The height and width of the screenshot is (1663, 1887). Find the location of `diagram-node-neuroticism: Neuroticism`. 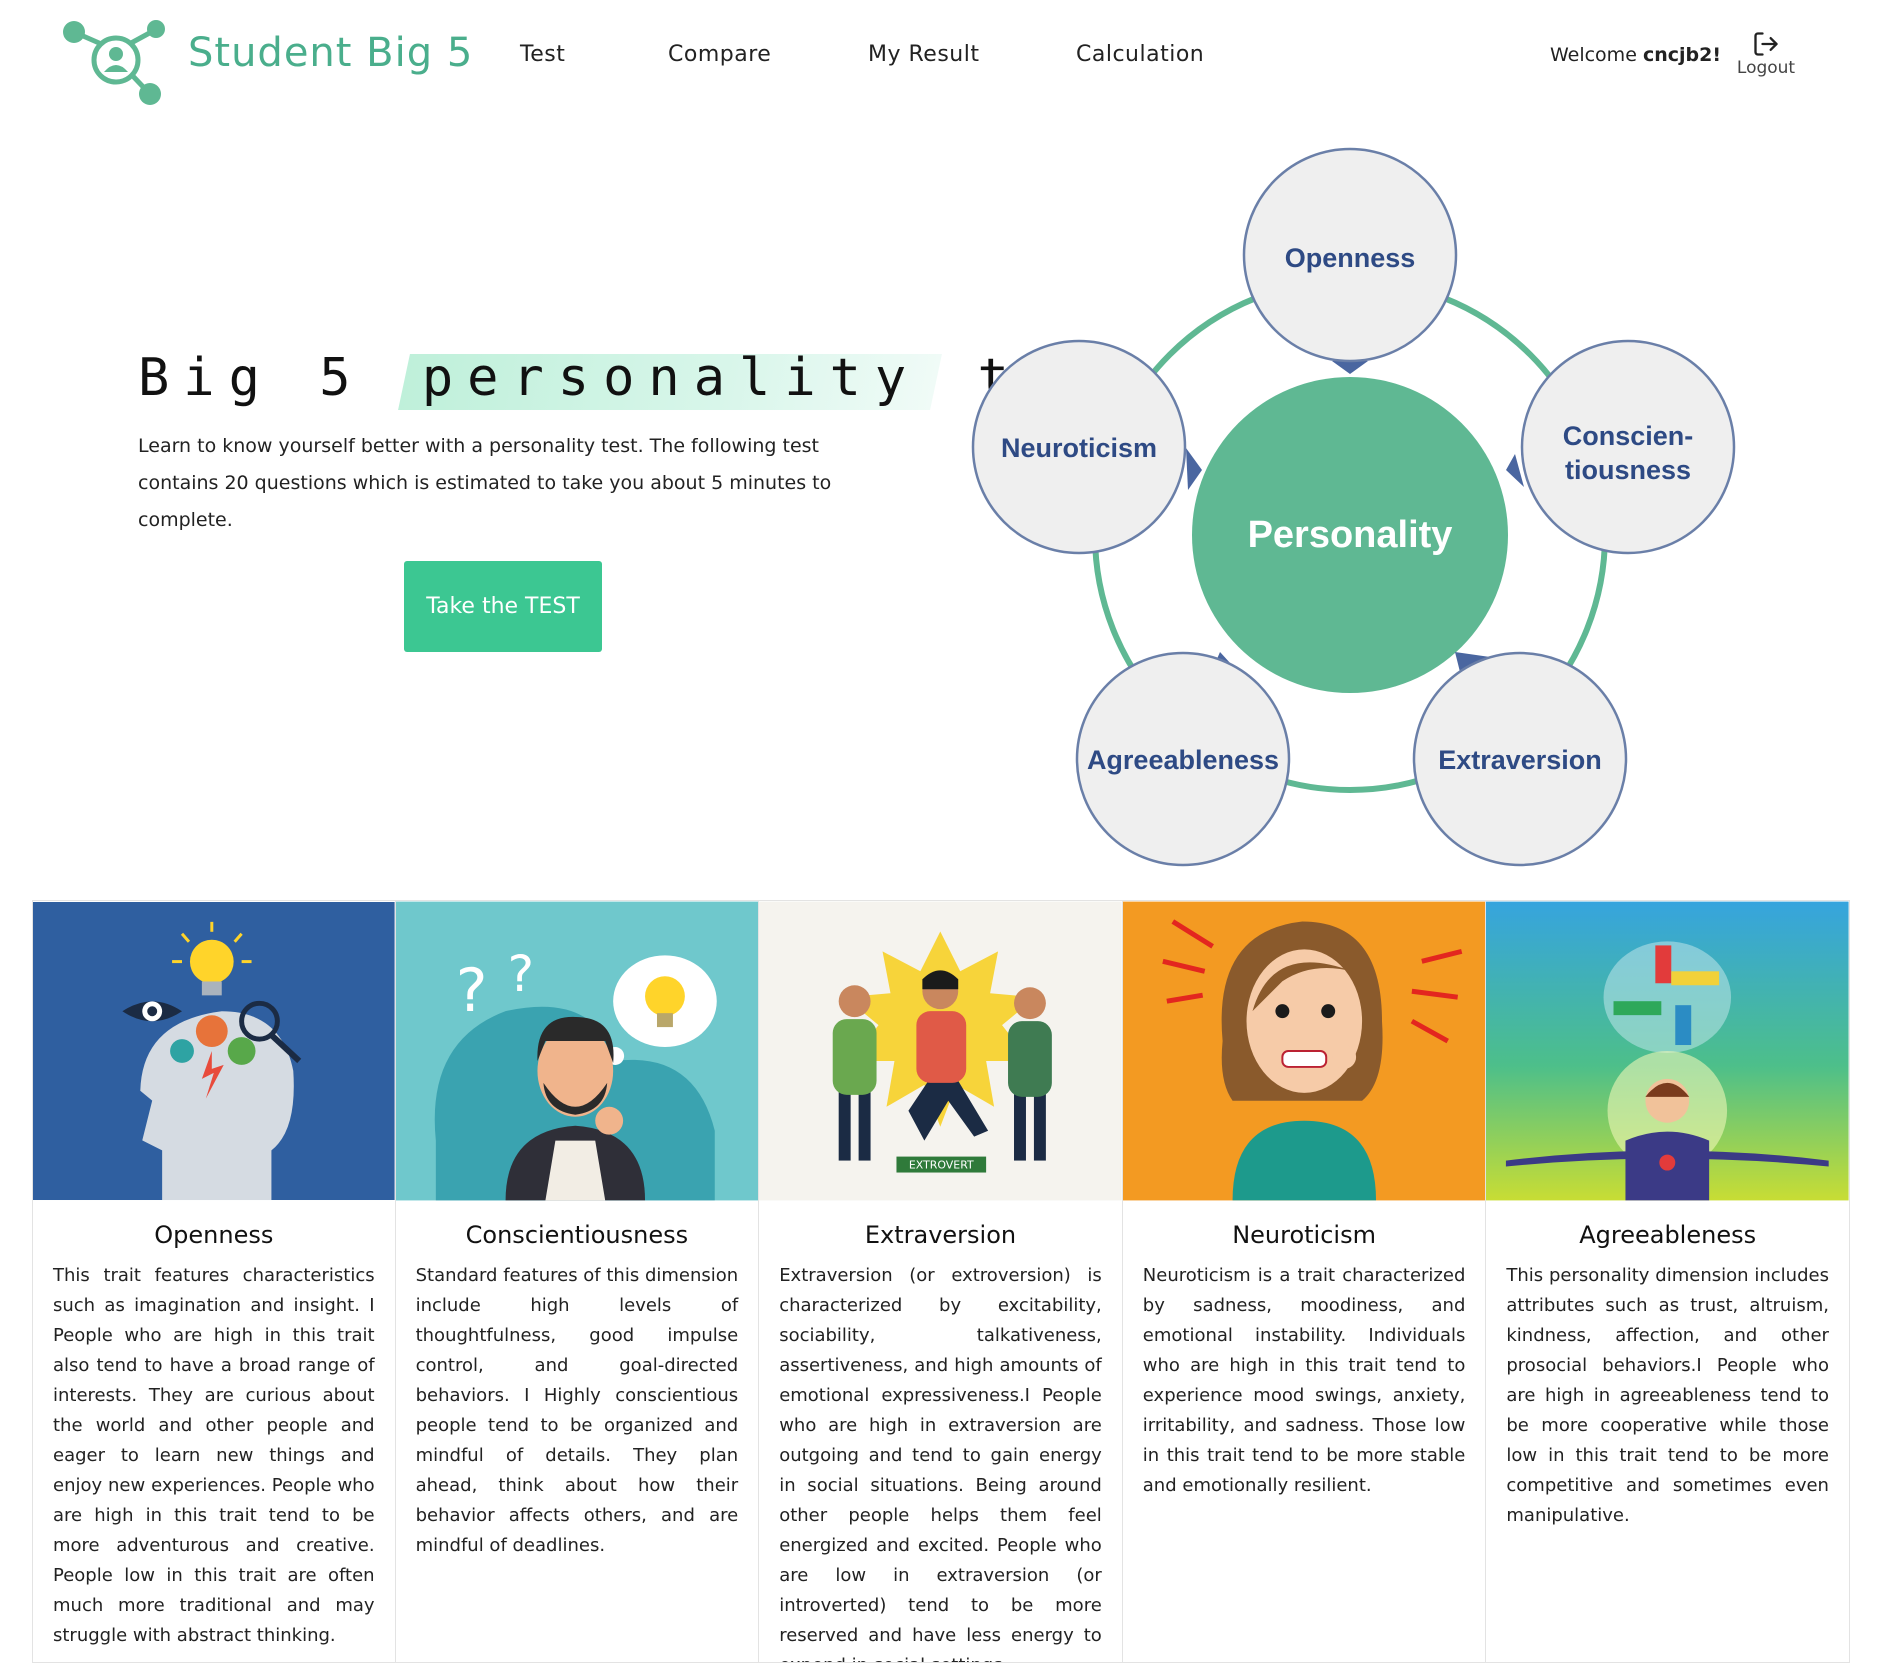

diagram-node-neuroticism: Neuroticism is located at coordinates (1079, 447).